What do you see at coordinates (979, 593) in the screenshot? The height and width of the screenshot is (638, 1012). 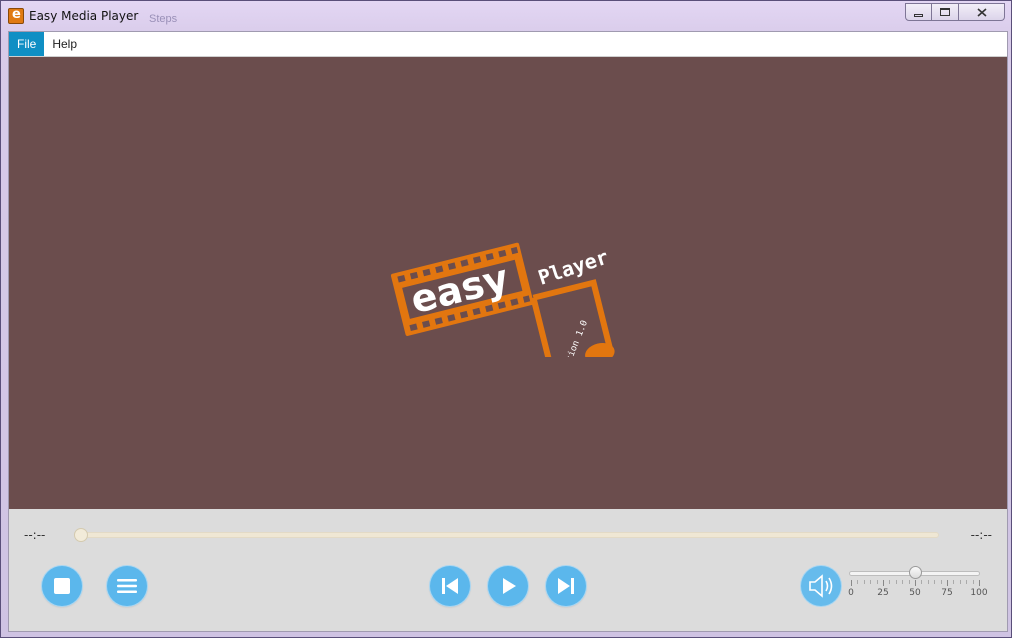 I see `volume-scale-label: 100` at bounding box center [979, 593].